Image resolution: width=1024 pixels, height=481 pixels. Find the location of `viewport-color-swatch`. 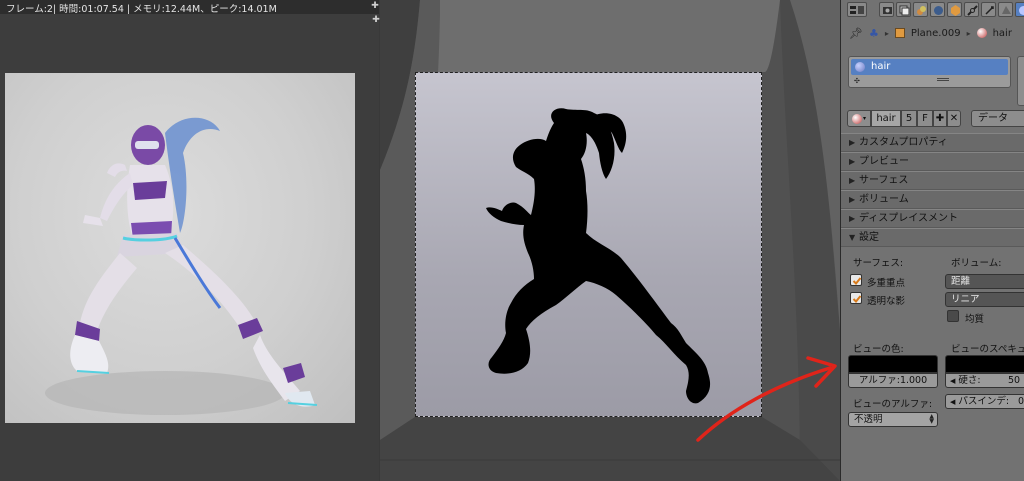

viewport-color-swatch is located at coordinates (893, 364).